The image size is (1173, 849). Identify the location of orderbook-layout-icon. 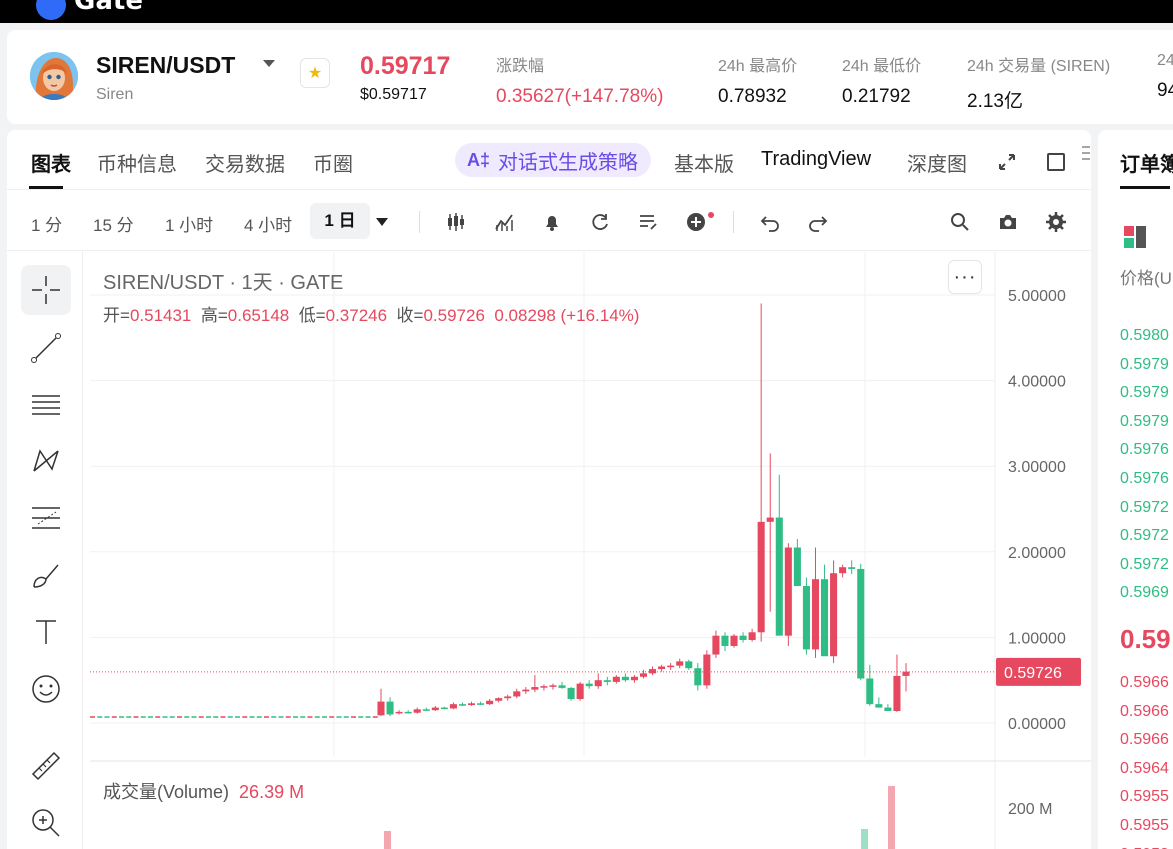
(1136, 238).